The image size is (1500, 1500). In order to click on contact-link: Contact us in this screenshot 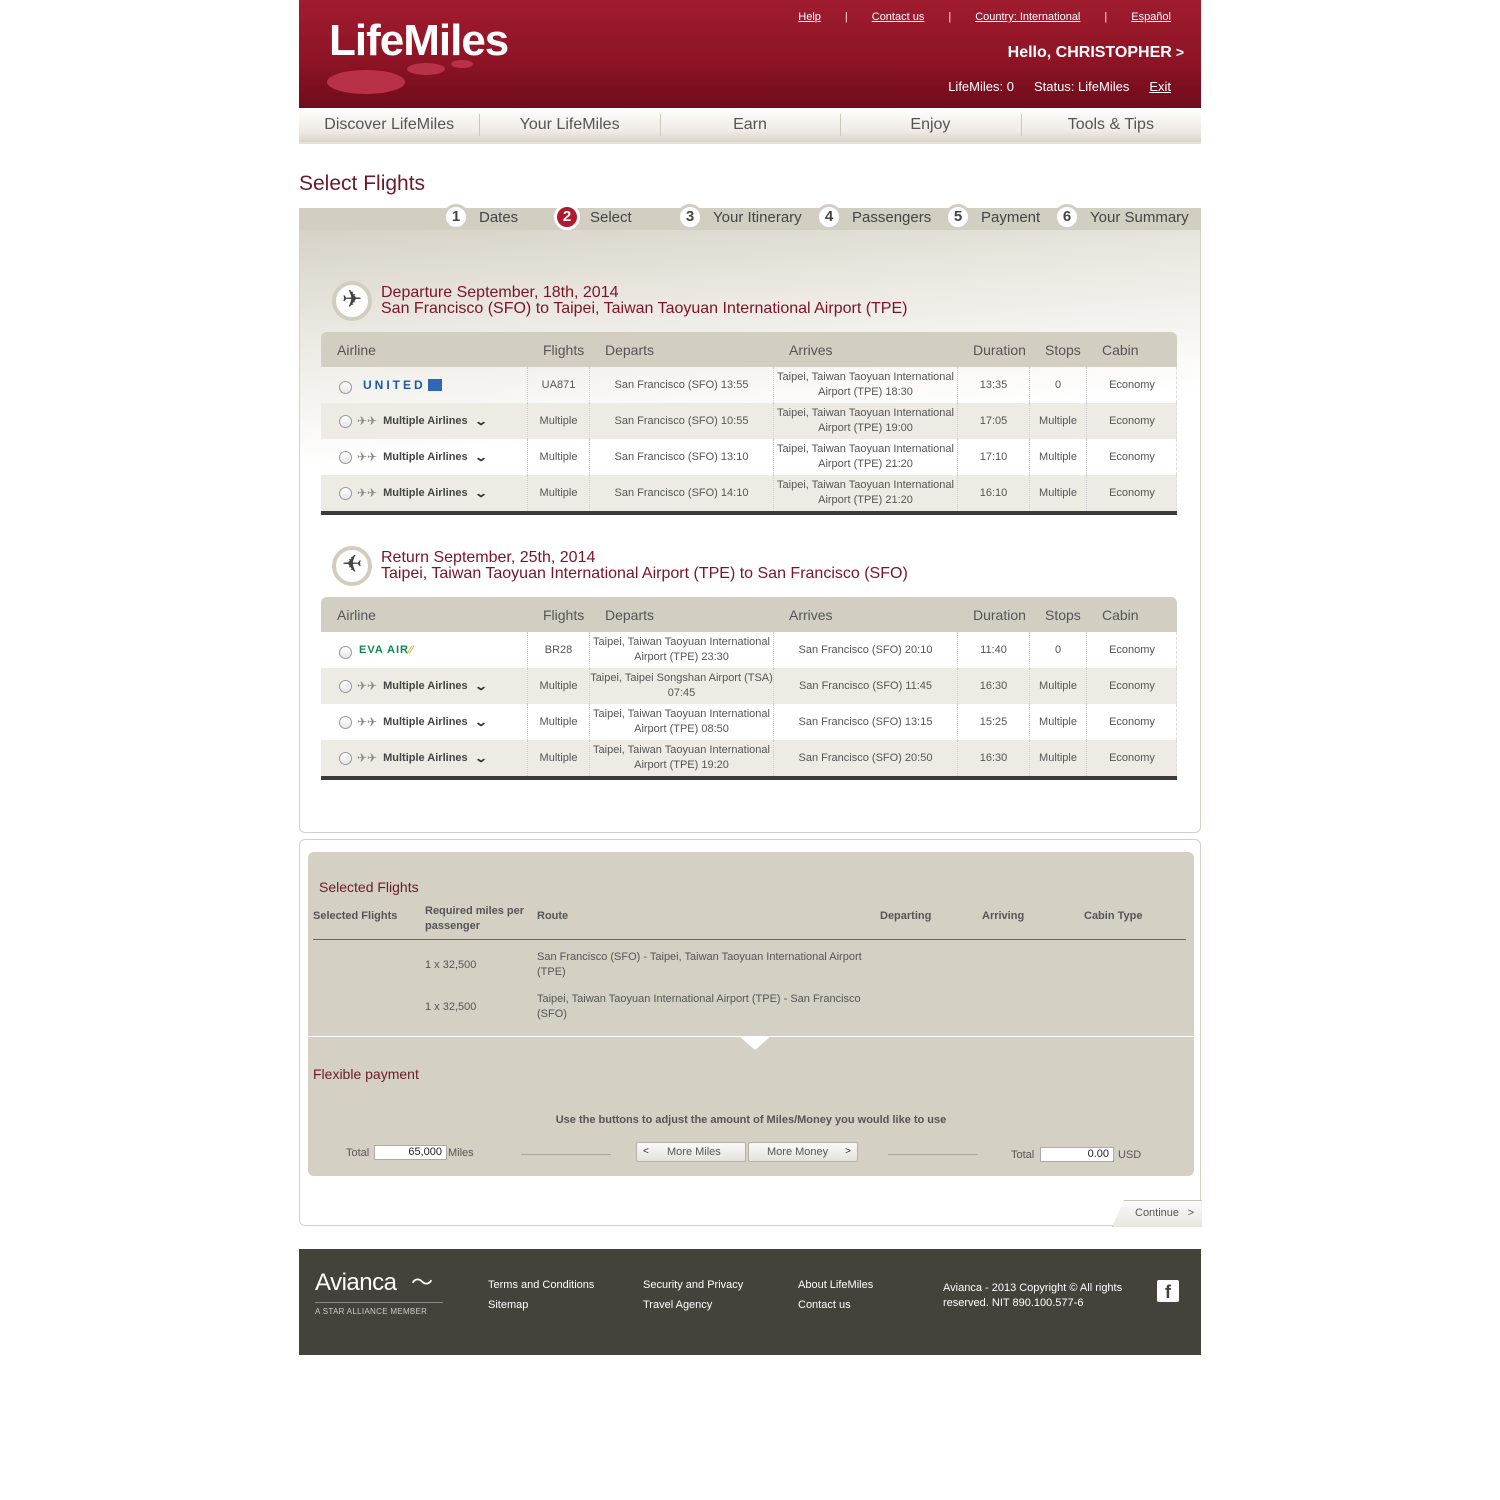, I will do `click(898, 17)`.